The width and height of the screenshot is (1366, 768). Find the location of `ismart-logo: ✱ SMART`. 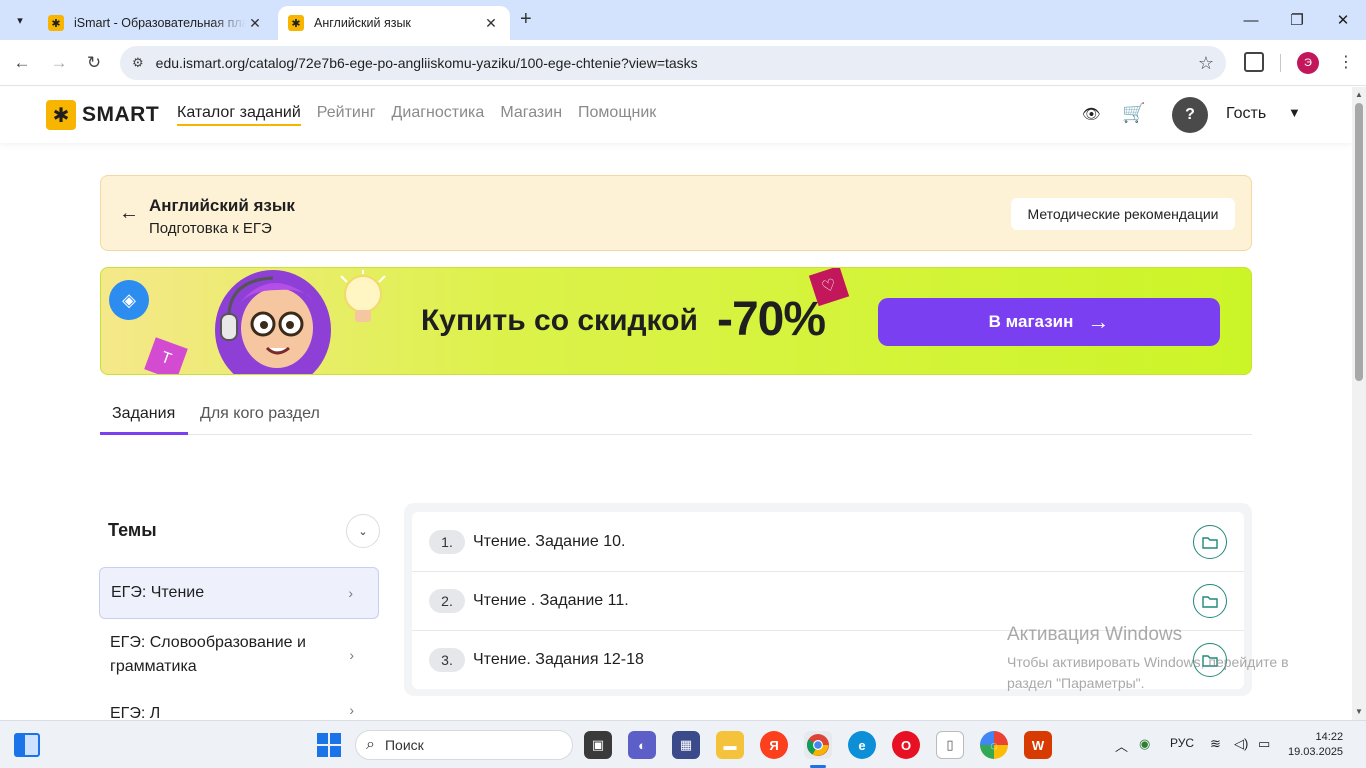

ismart-logo: ✱ SMART is located at coordinates (102, 115).